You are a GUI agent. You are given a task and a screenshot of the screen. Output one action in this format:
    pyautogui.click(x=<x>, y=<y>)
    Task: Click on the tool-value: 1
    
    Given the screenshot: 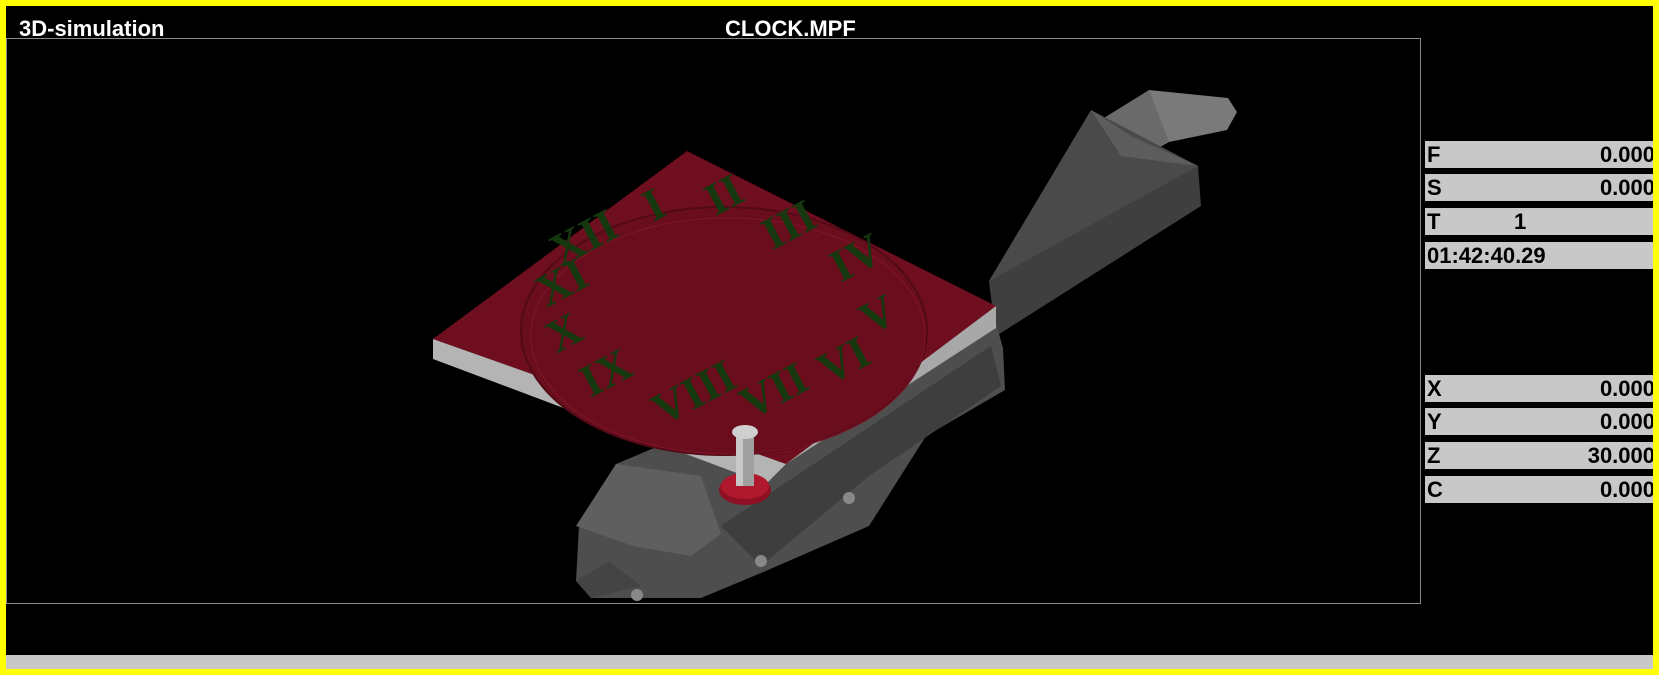 What is the action you would take?
    pyautogui.click(x=1520, y=221)
    